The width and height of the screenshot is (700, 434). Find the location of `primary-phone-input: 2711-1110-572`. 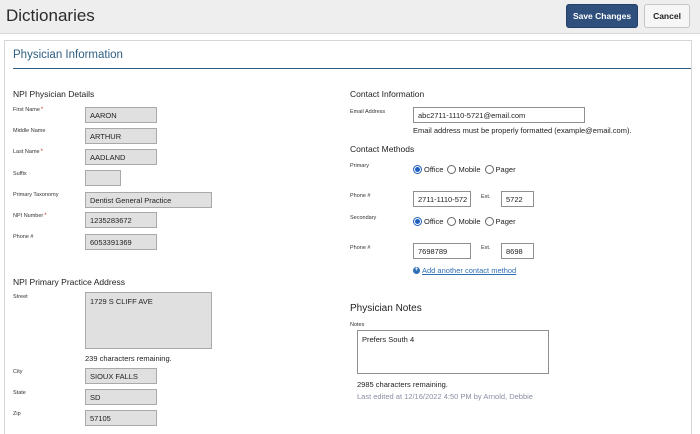

primary-phone-input: 2711-1110-572 is located at coordinates (442, 199).